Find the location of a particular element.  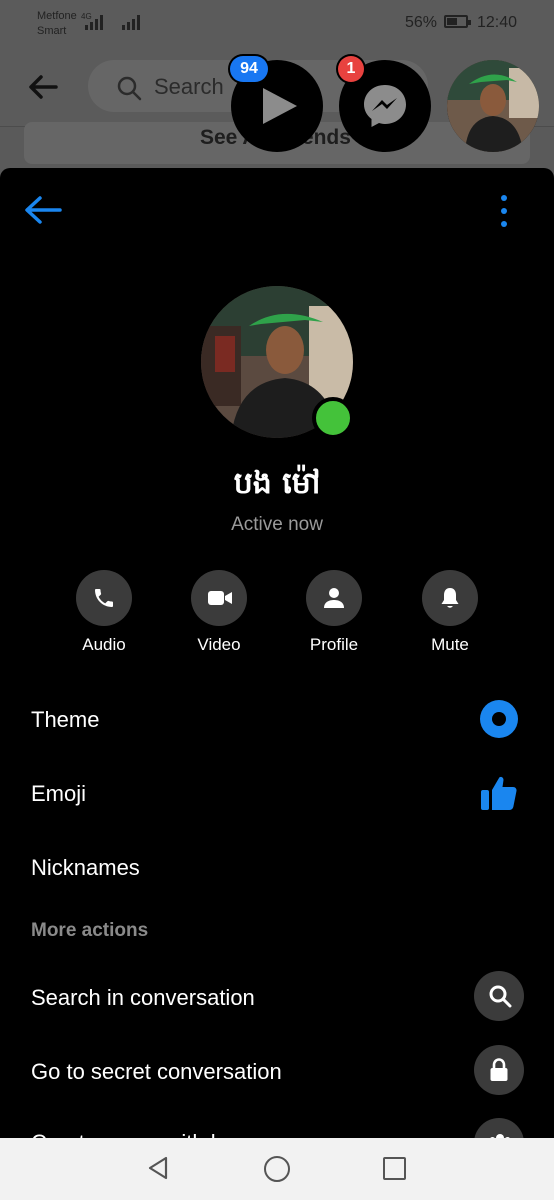

audio-label: Audio is located at coordinates (104, 644).